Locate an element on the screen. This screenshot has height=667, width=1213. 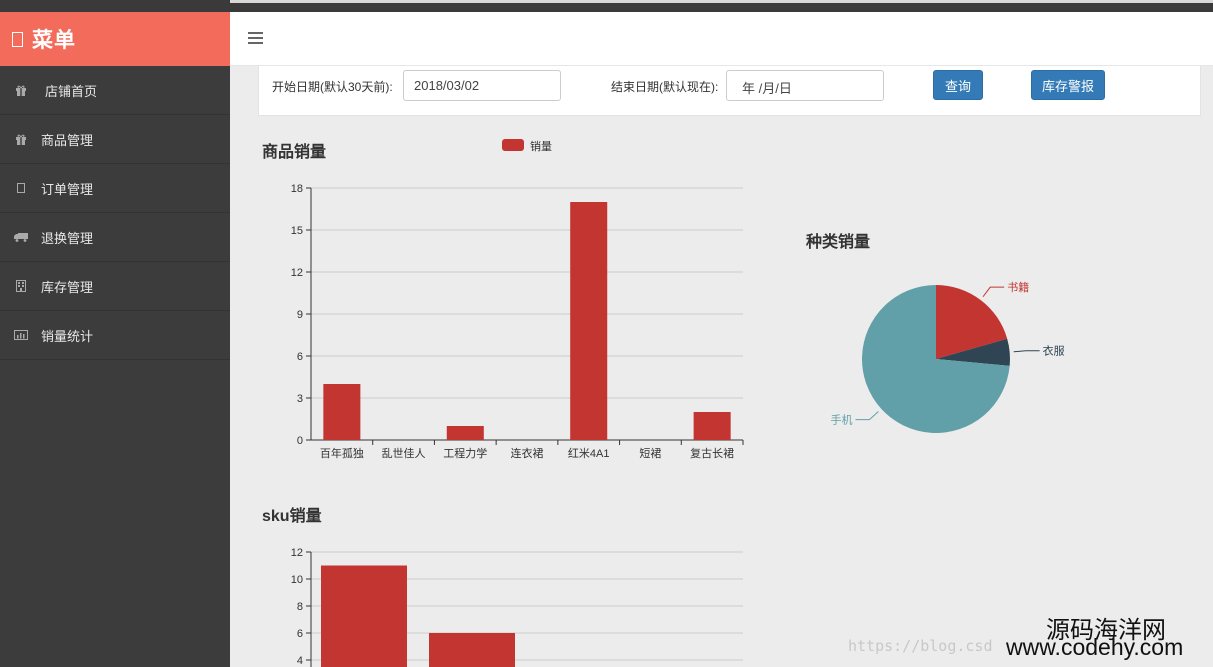
sidebar-item-label: 商品管理 is located at coordinates (67, 140).